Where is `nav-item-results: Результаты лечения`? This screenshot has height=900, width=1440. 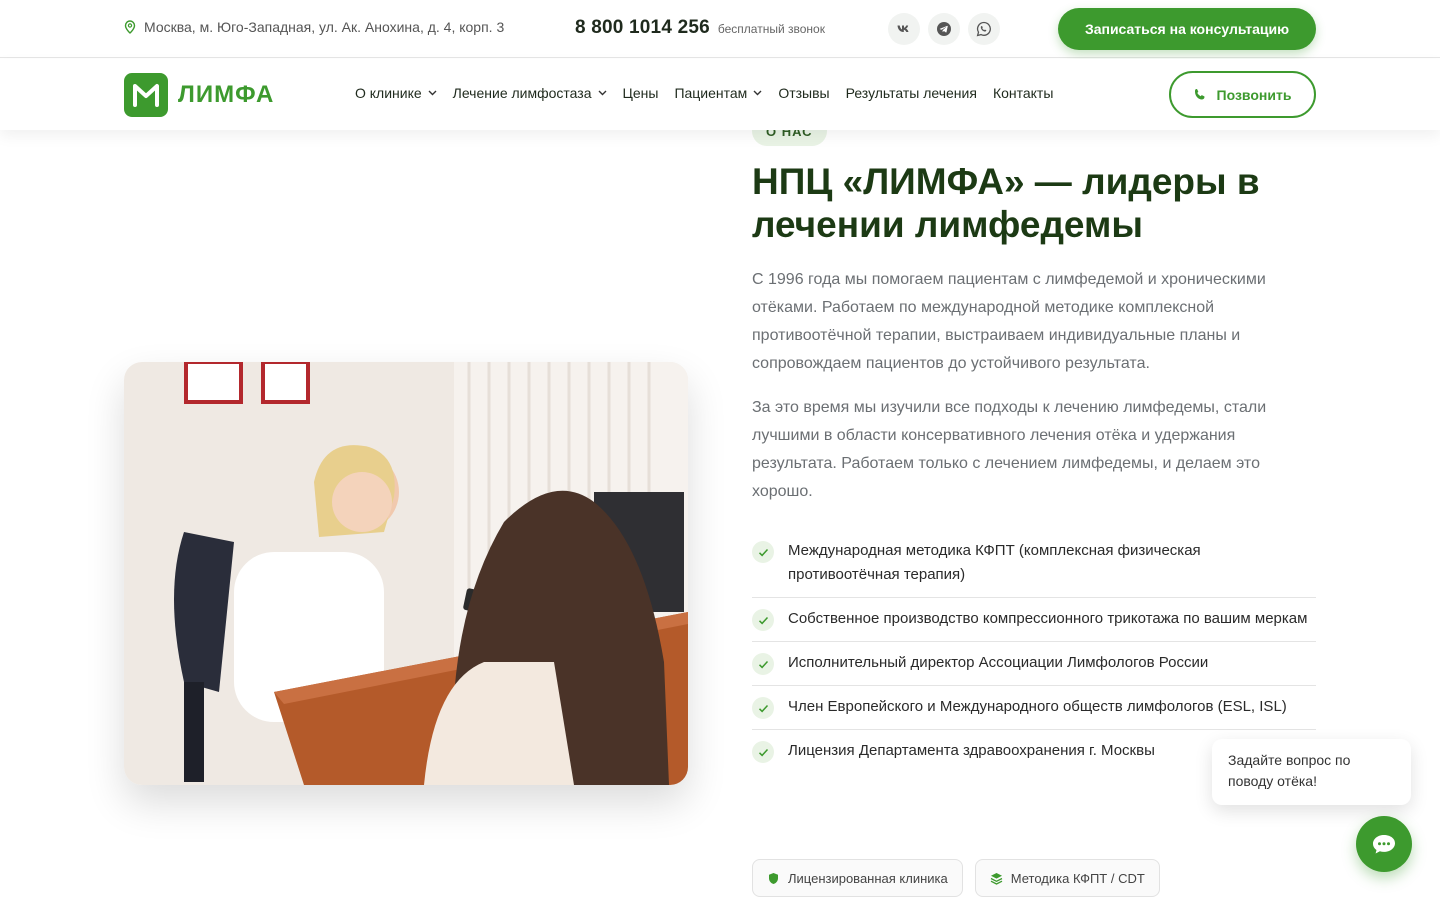 nav-item-results: Результаты лечения is located at coordinates (911, 93).